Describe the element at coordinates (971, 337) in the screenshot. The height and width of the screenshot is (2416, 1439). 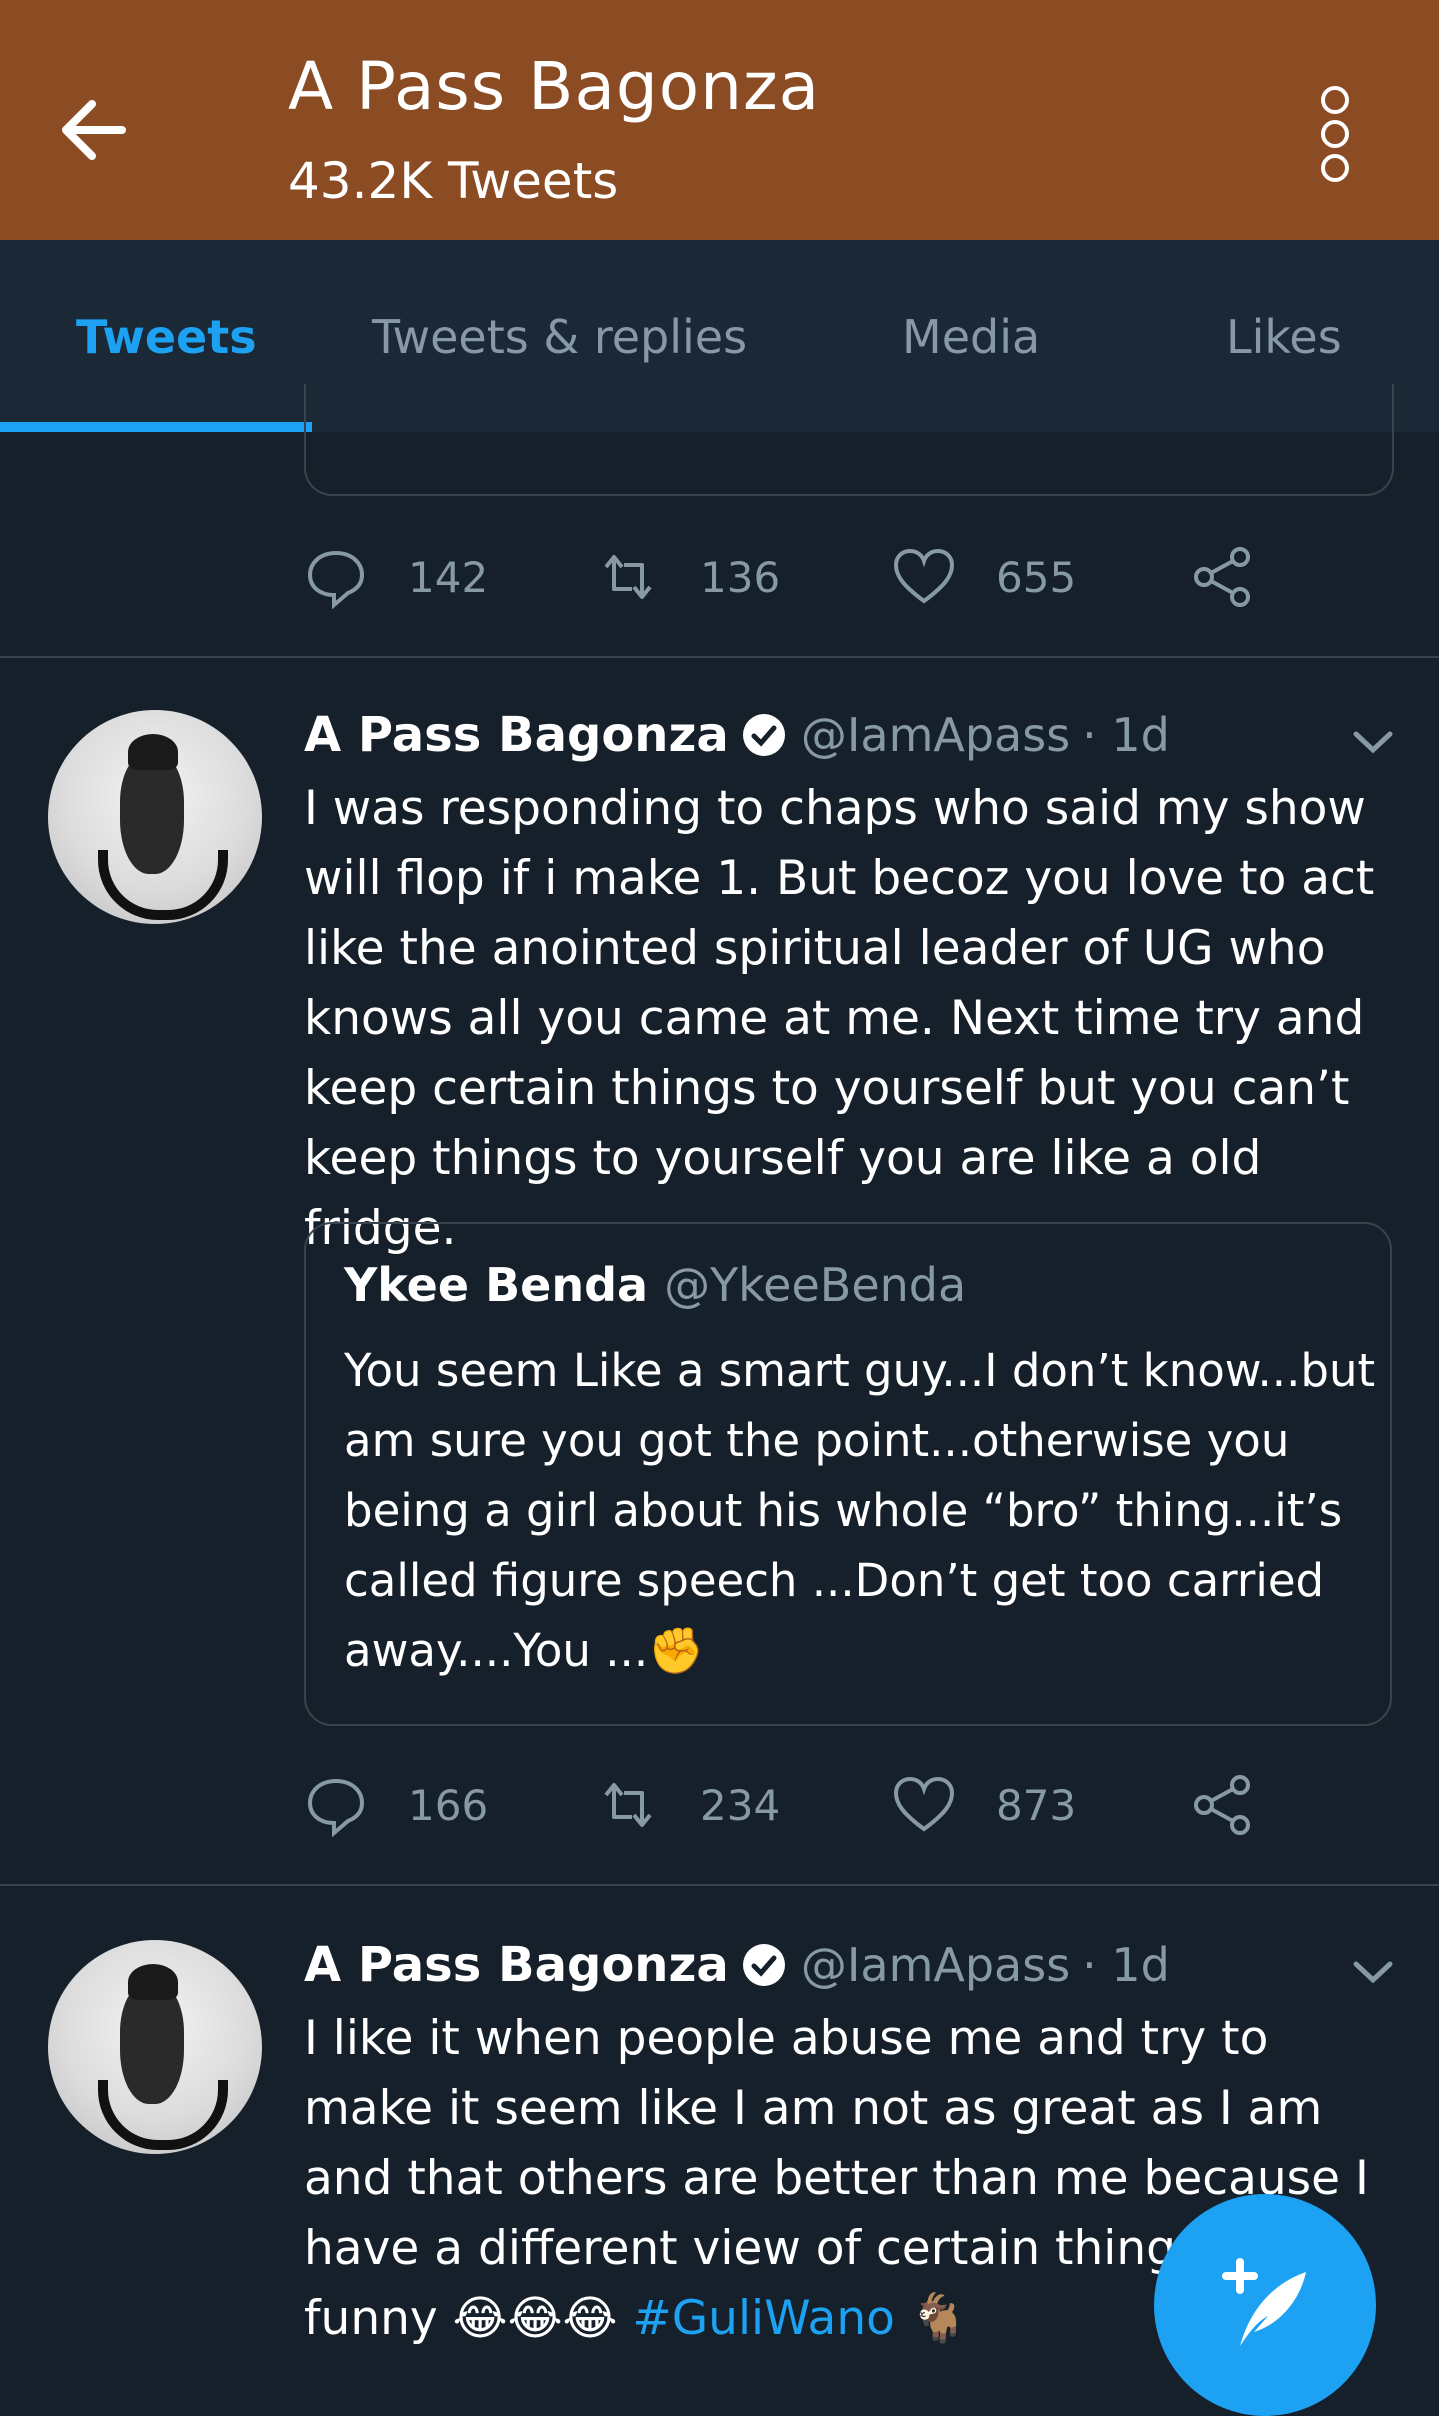
I see `tab-media: Media` at that location.